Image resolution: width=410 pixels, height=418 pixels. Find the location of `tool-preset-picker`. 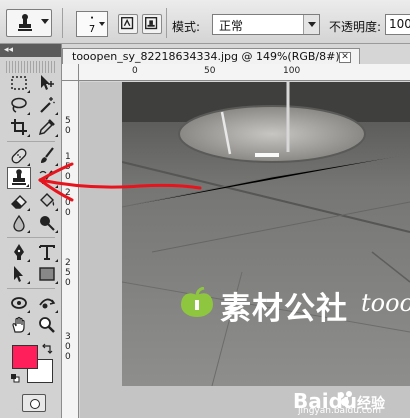

tool-preset-picker is located at coordinates (29, 23).